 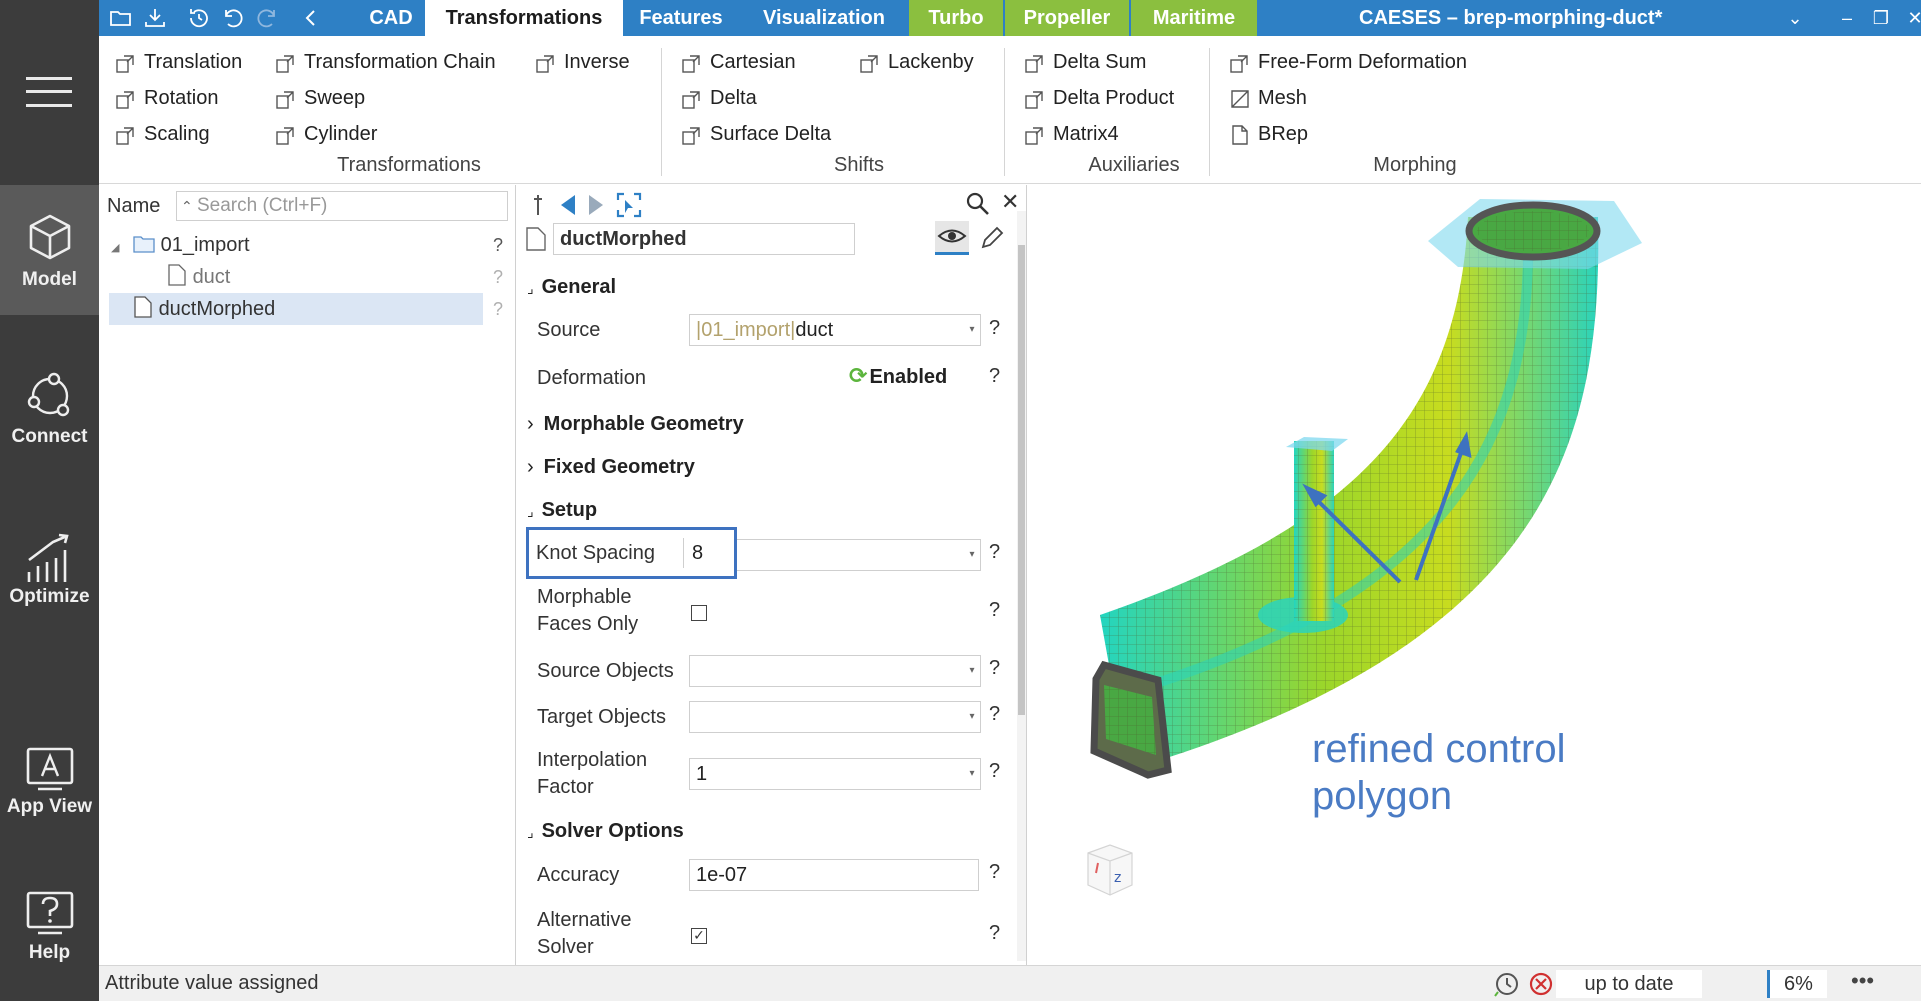 I want to click on ribbon-cylinder: Cylinder, so click(x=324, y=134).